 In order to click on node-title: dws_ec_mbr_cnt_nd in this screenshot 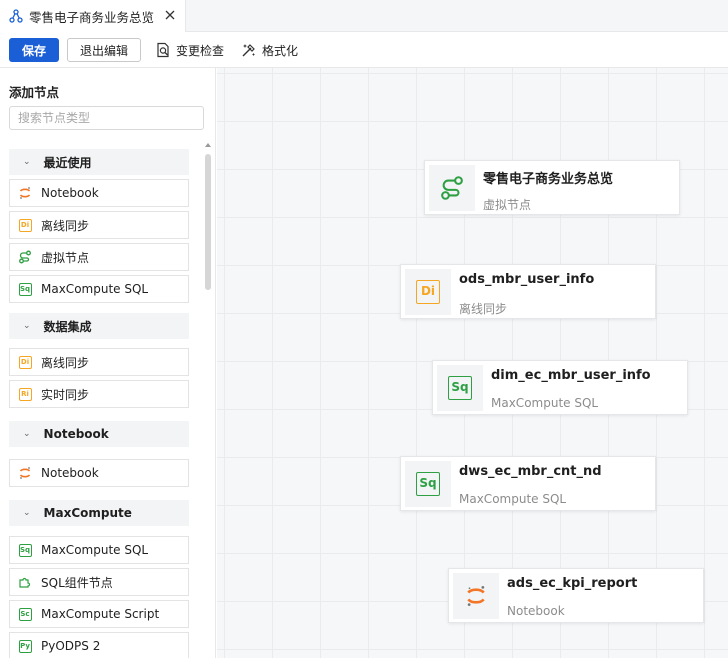, I will do `click(530, 471)`.